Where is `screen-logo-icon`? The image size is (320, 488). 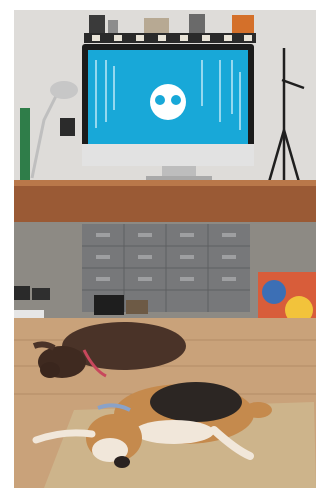 screen-logo-icon is located at coordinates (168, 102).